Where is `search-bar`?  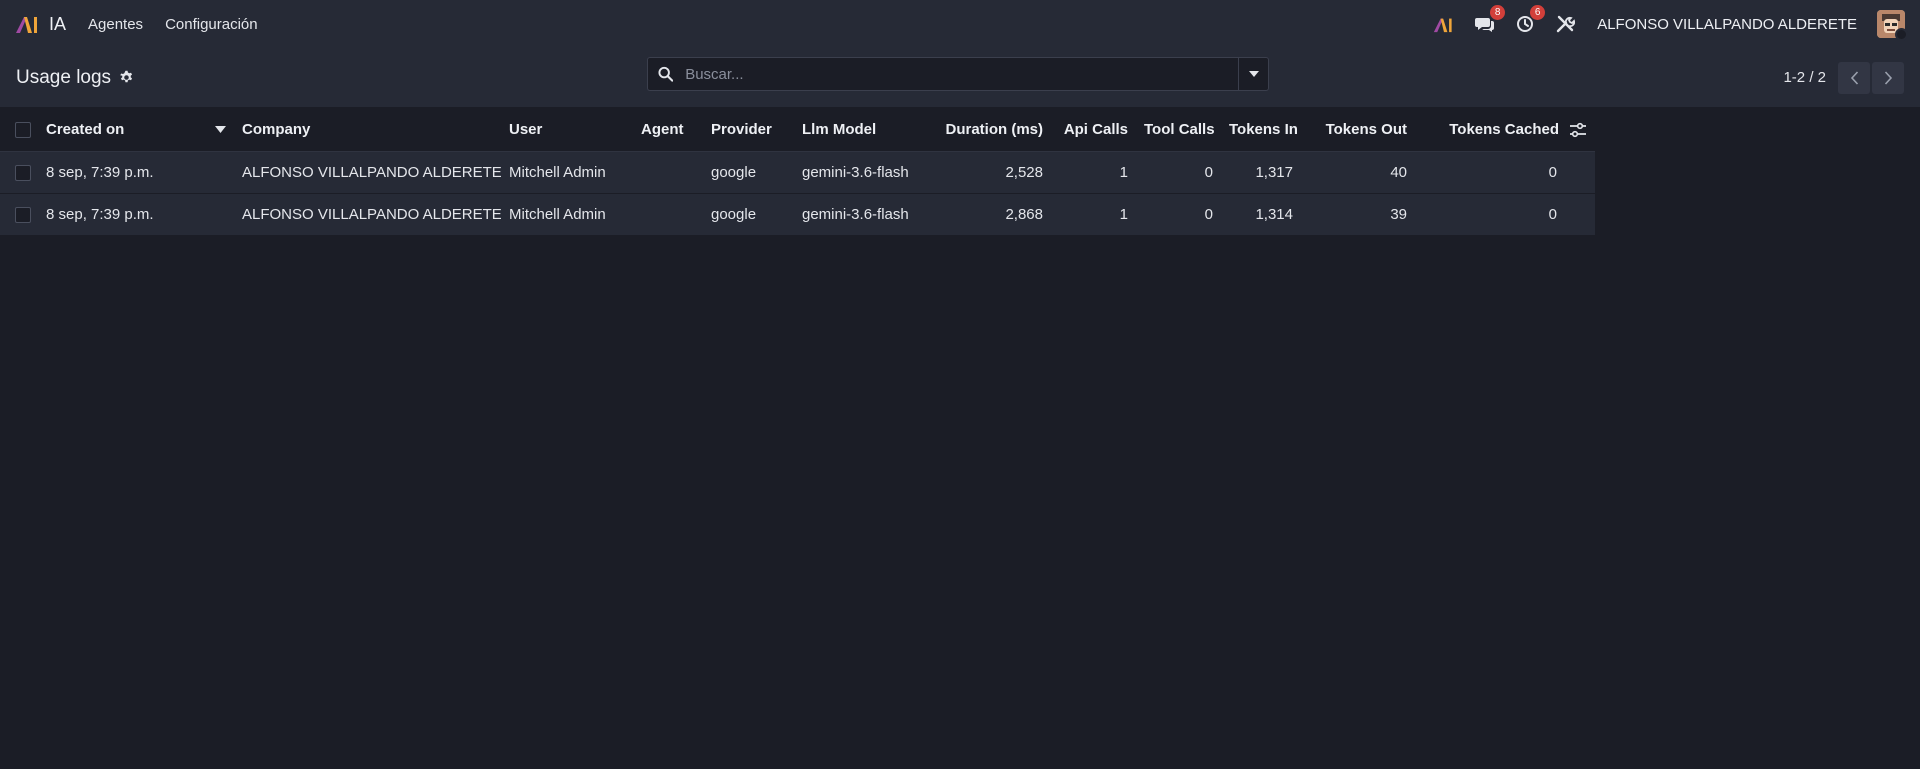 search-bar is located at coordinates (958, 74).